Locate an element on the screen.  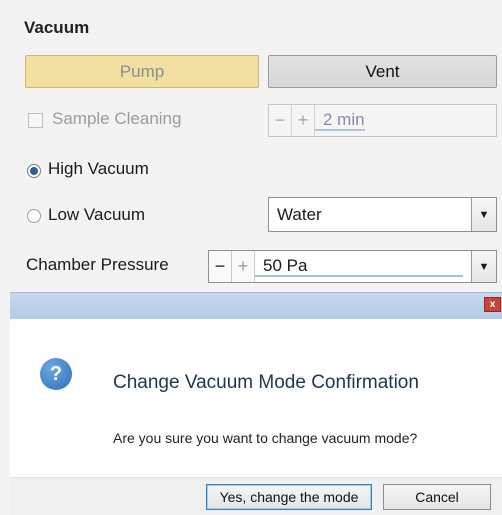
low-vacuum-radio is located at coordinates (34, 216).